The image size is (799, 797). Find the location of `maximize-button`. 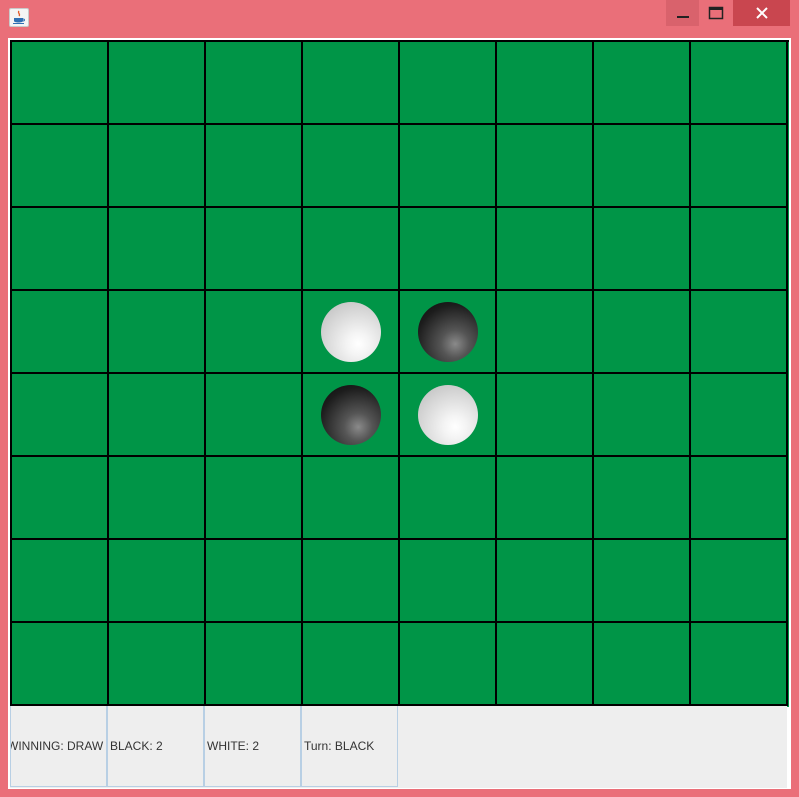

maximize-button is located at coordinates (715, 13).